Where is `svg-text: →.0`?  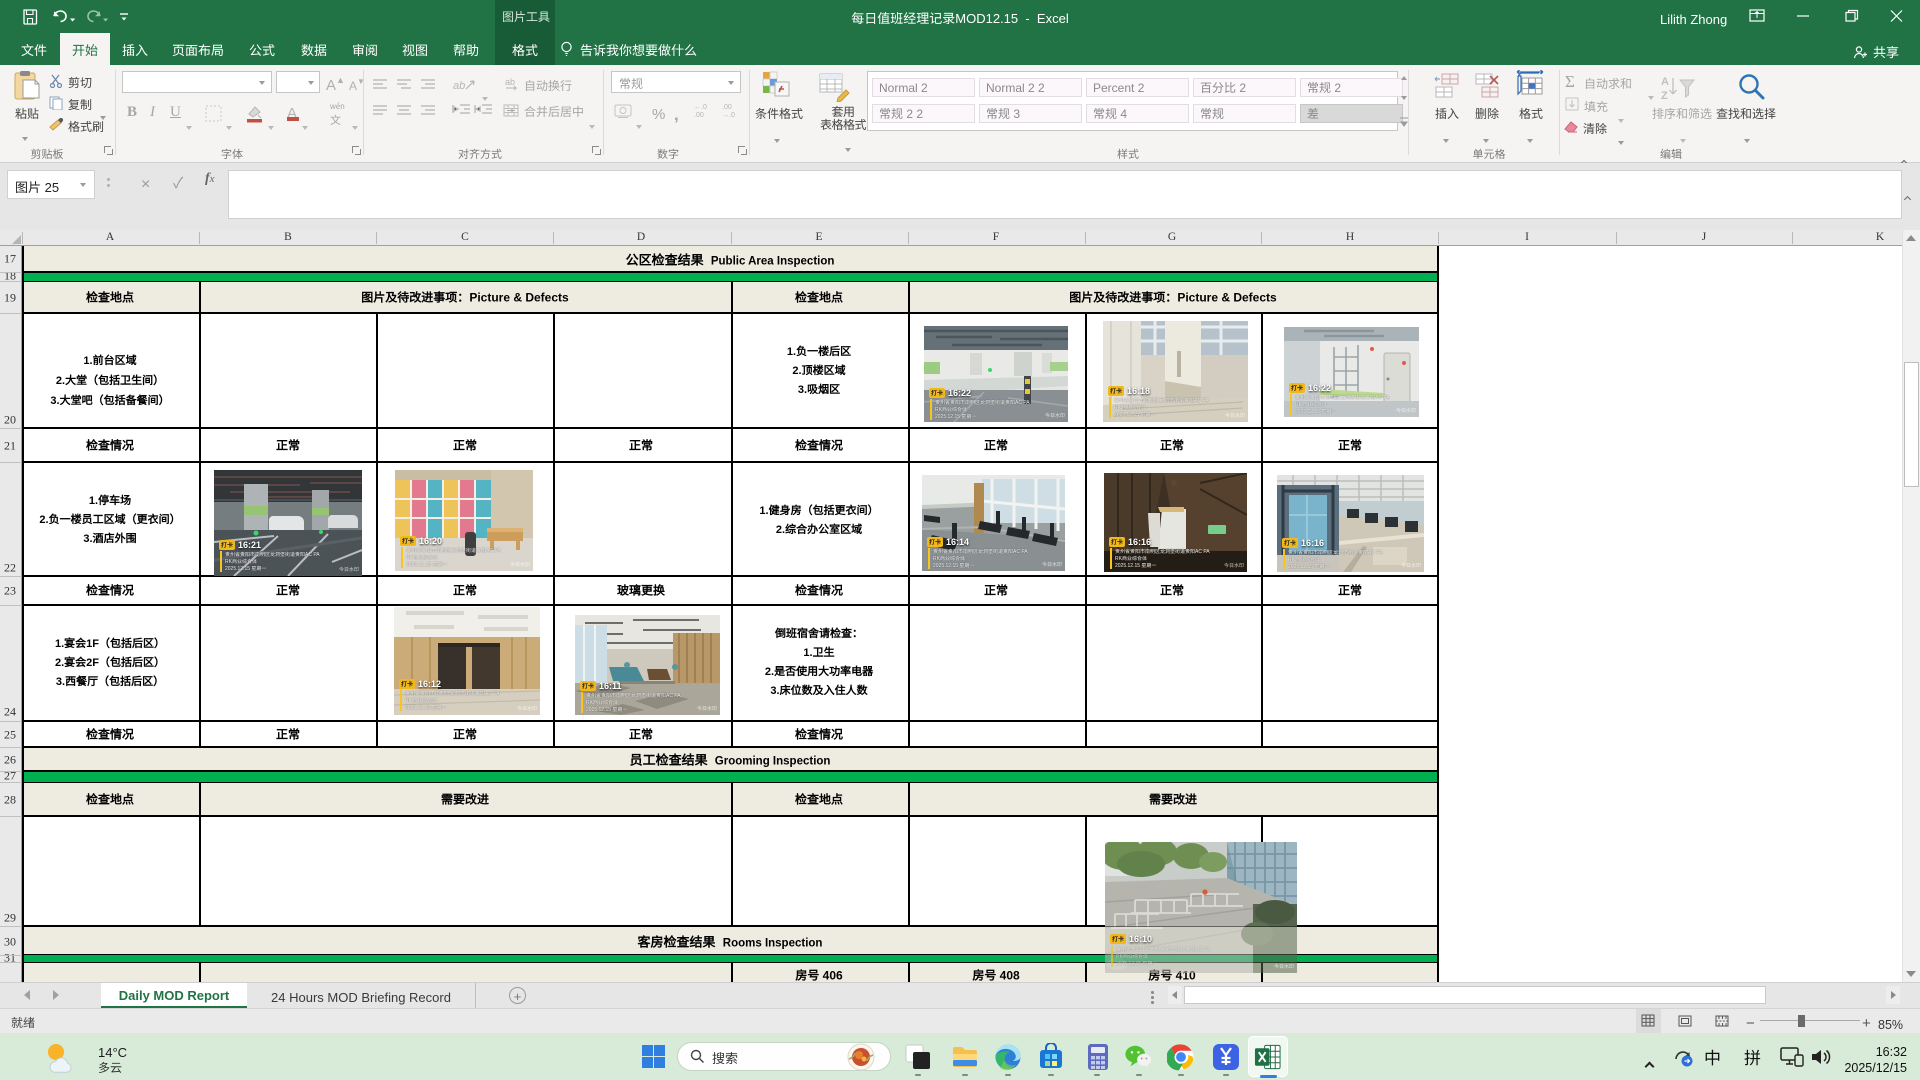 svg-text: →.0 is located at coordinates (728, 115).